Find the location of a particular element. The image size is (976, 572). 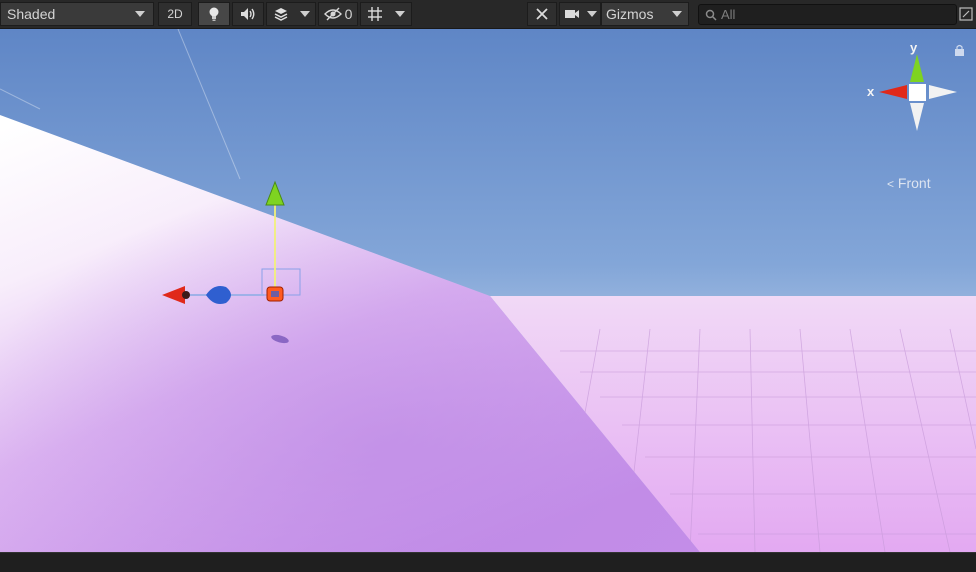

status-bar is located at coordinates (488, 562).